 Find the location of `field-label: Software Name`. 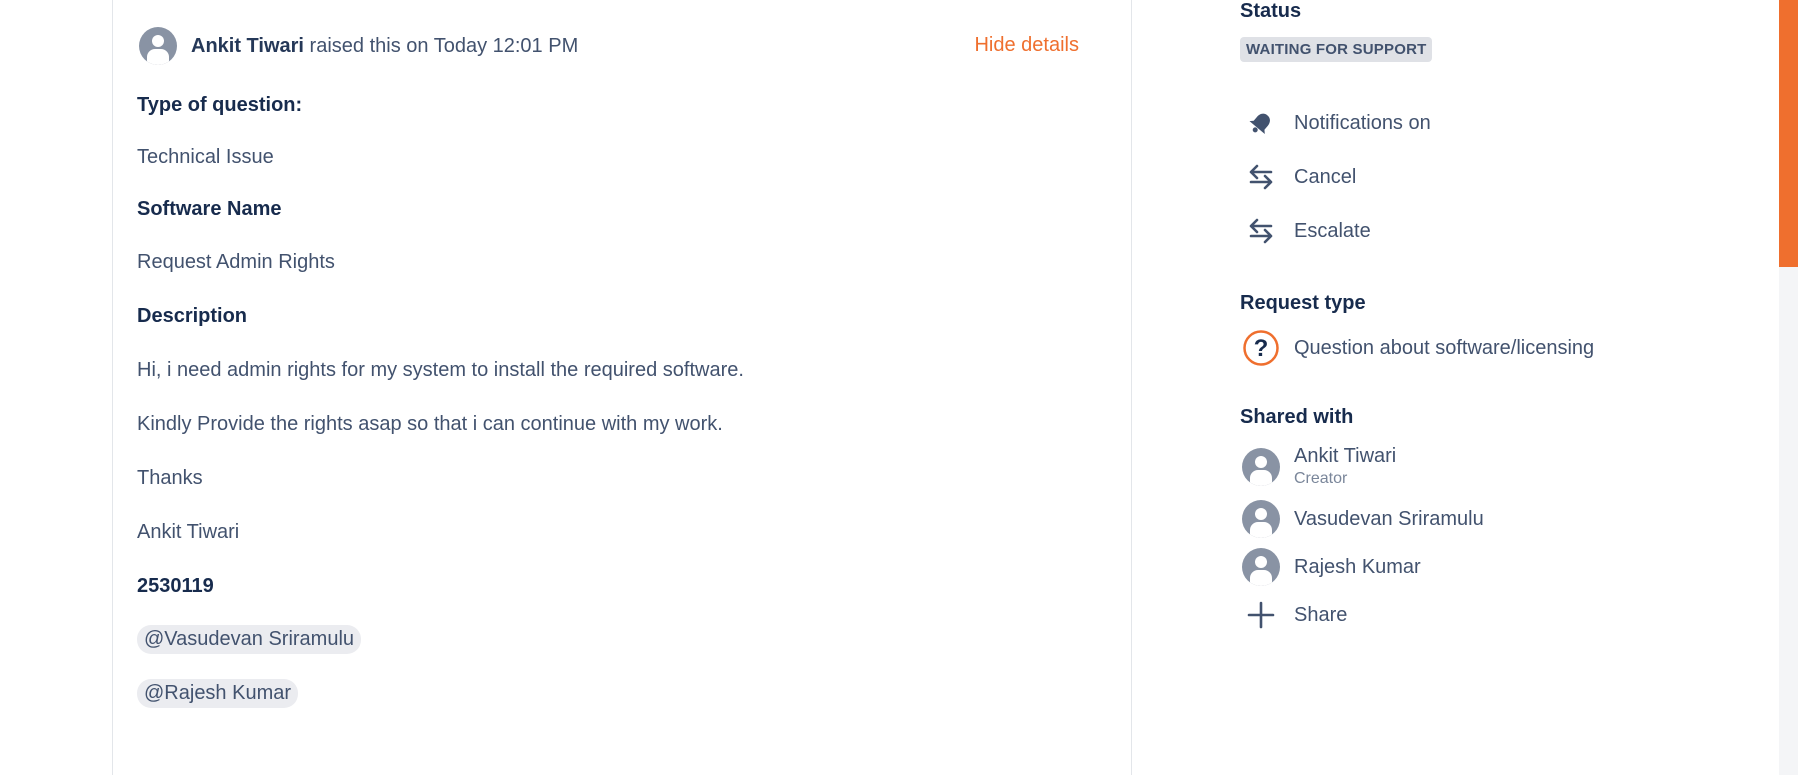

field-label: Software Name is located at coordinates (209, 209).